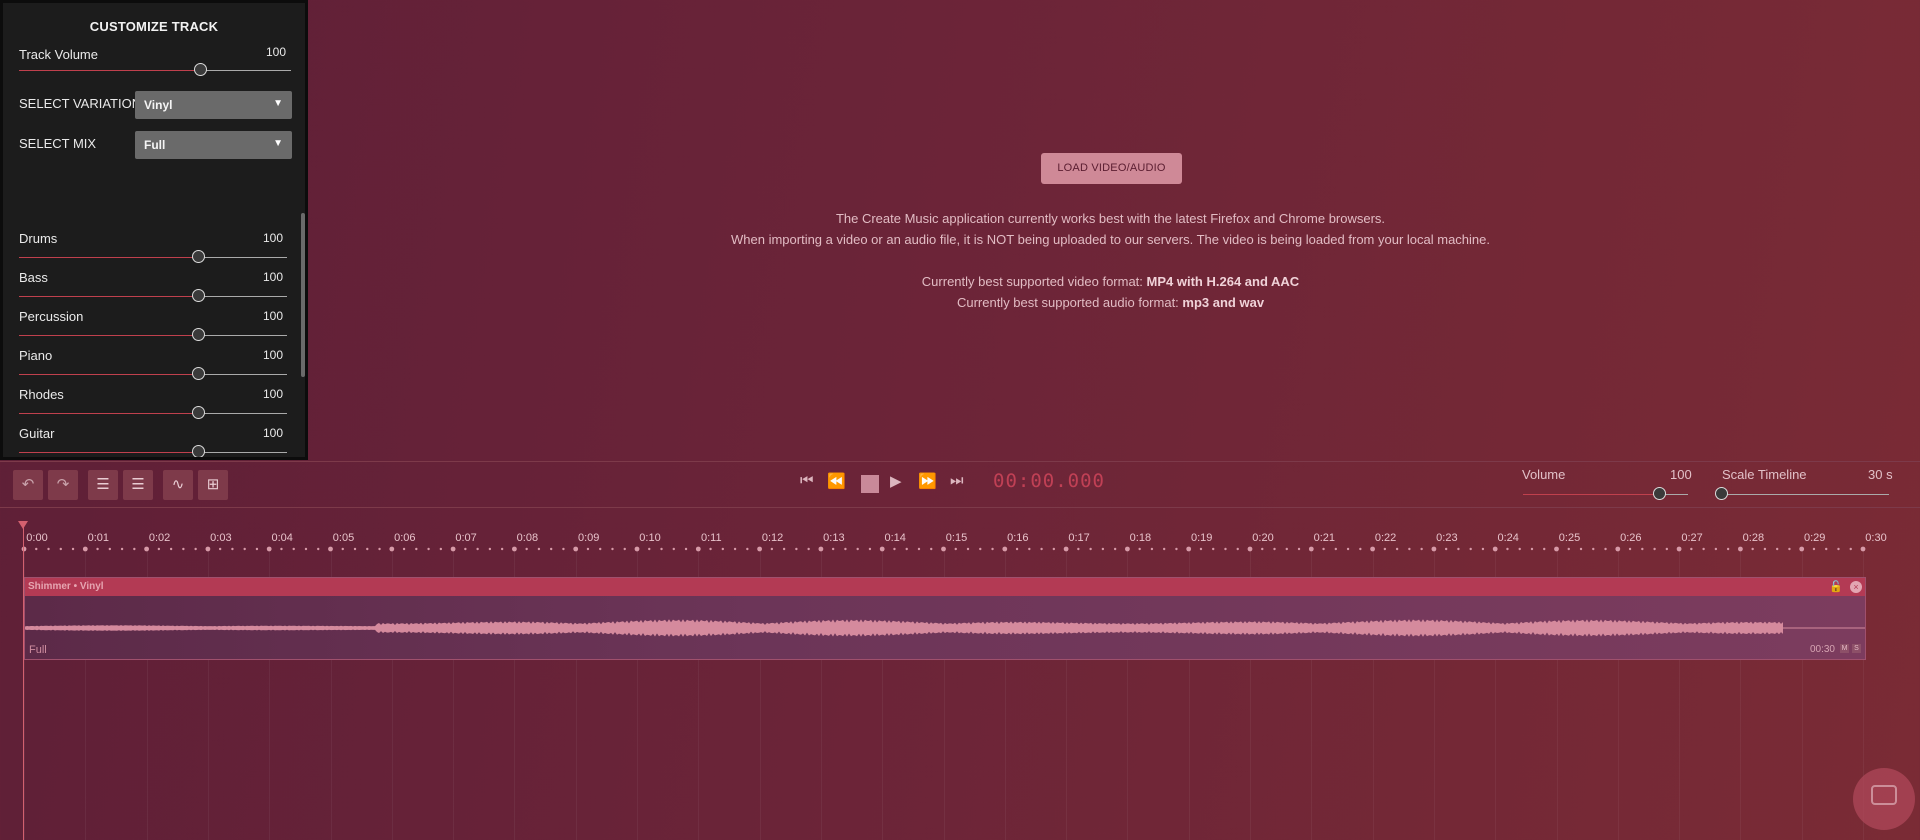  Describe the element at coordinates (154, 26) in the screenshot. I see `panel-title: CUSTOMIZE TRACK` at that location.